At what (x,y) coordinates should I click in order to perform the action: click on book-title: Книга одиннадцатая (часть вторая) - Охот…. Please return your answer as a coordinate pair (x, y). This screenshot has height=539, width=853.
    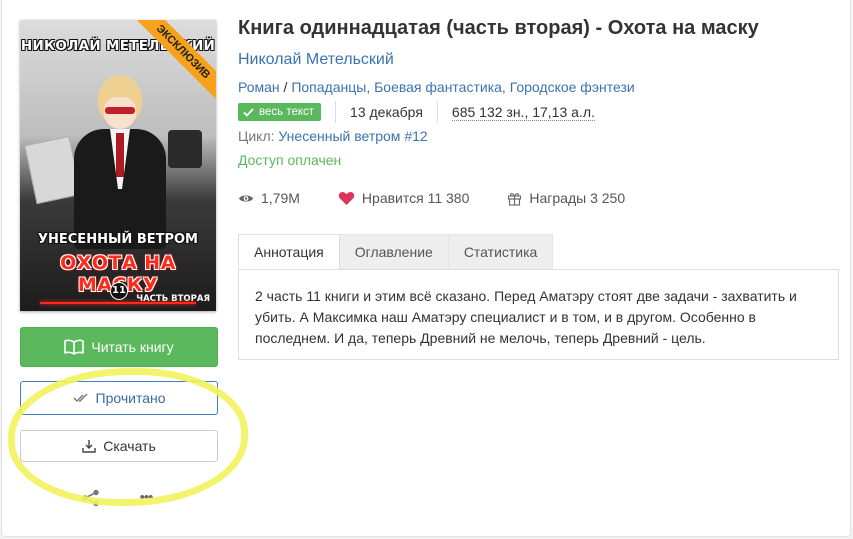
    Looking at the image, I should click on (498, 28).